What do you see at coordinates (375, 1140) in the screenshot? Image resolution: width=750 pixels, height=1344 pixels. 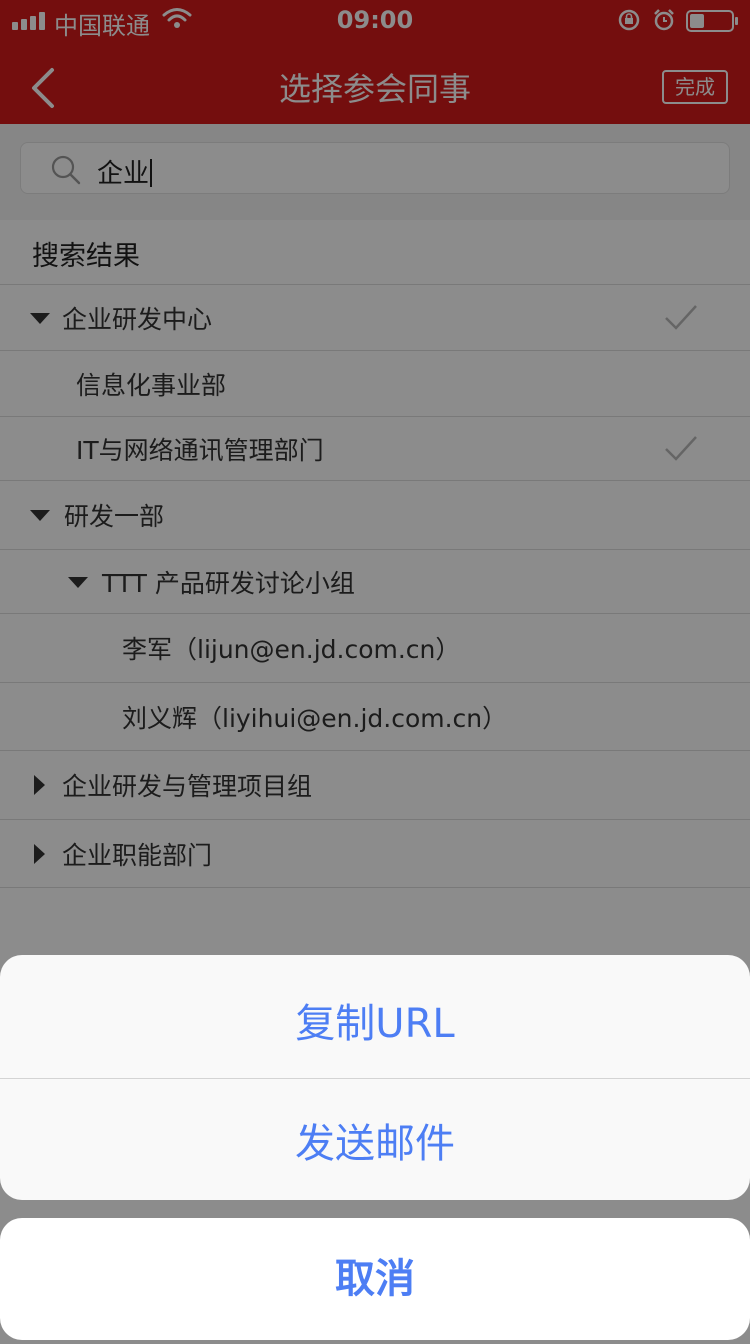 I see `send-email-button: 发送邮件` at bounding box center [375, 1140].